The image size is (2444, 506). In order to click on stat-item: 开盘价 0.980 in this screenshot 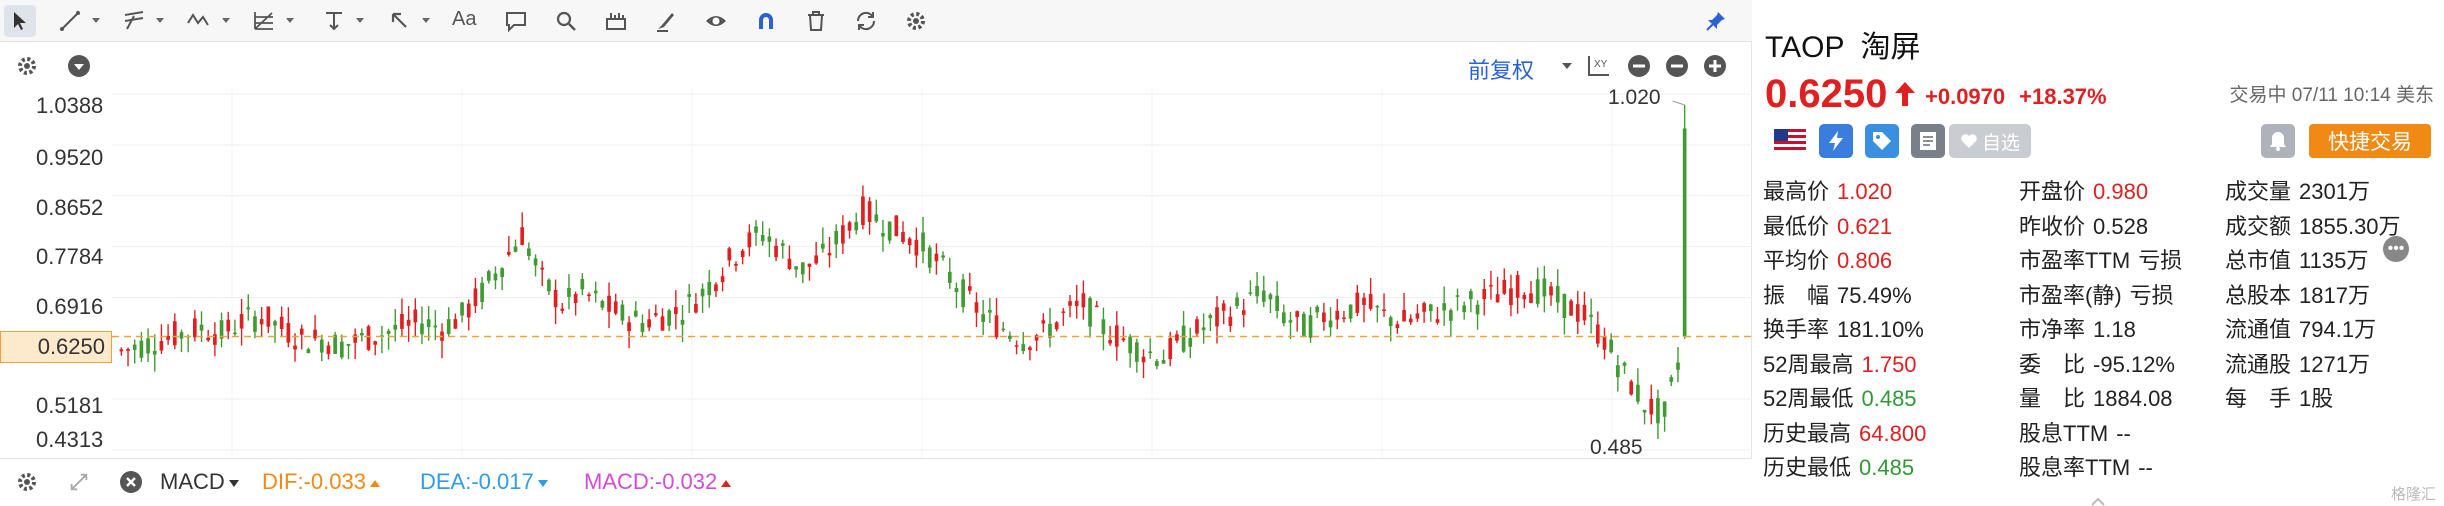, I will do `click(2083, 190)`.